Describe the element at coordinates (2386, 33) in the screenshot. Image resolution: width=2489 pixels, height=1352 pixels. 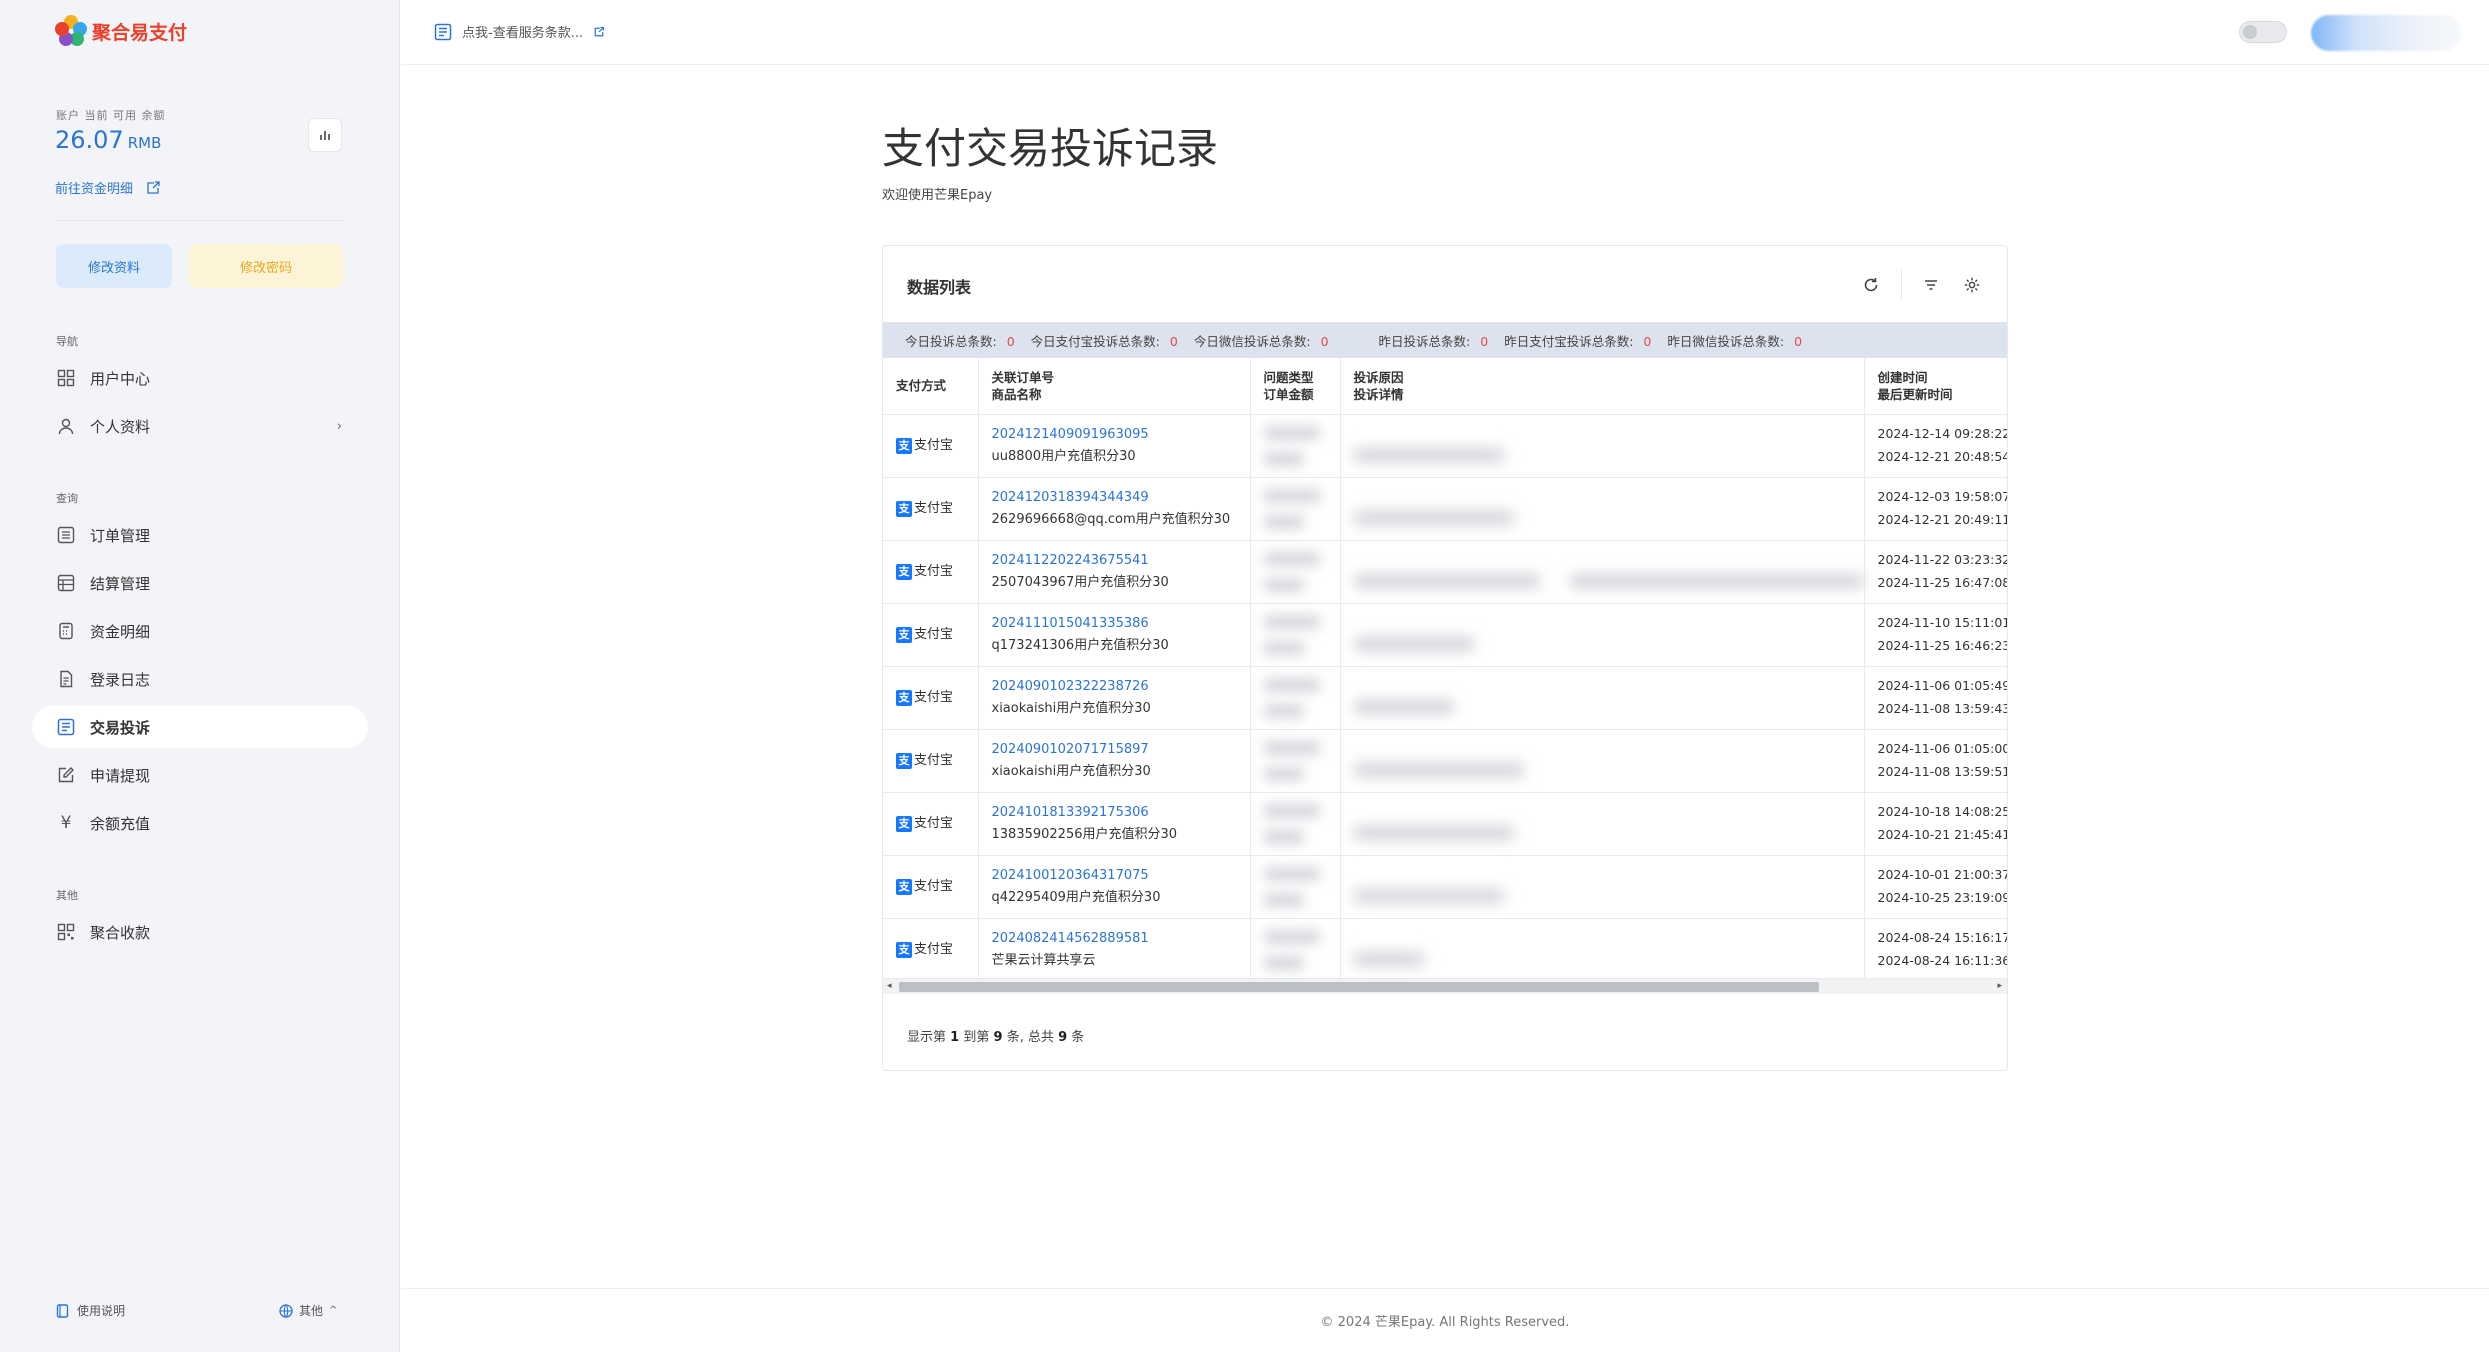
I see `user-avatar-menu` at that location.